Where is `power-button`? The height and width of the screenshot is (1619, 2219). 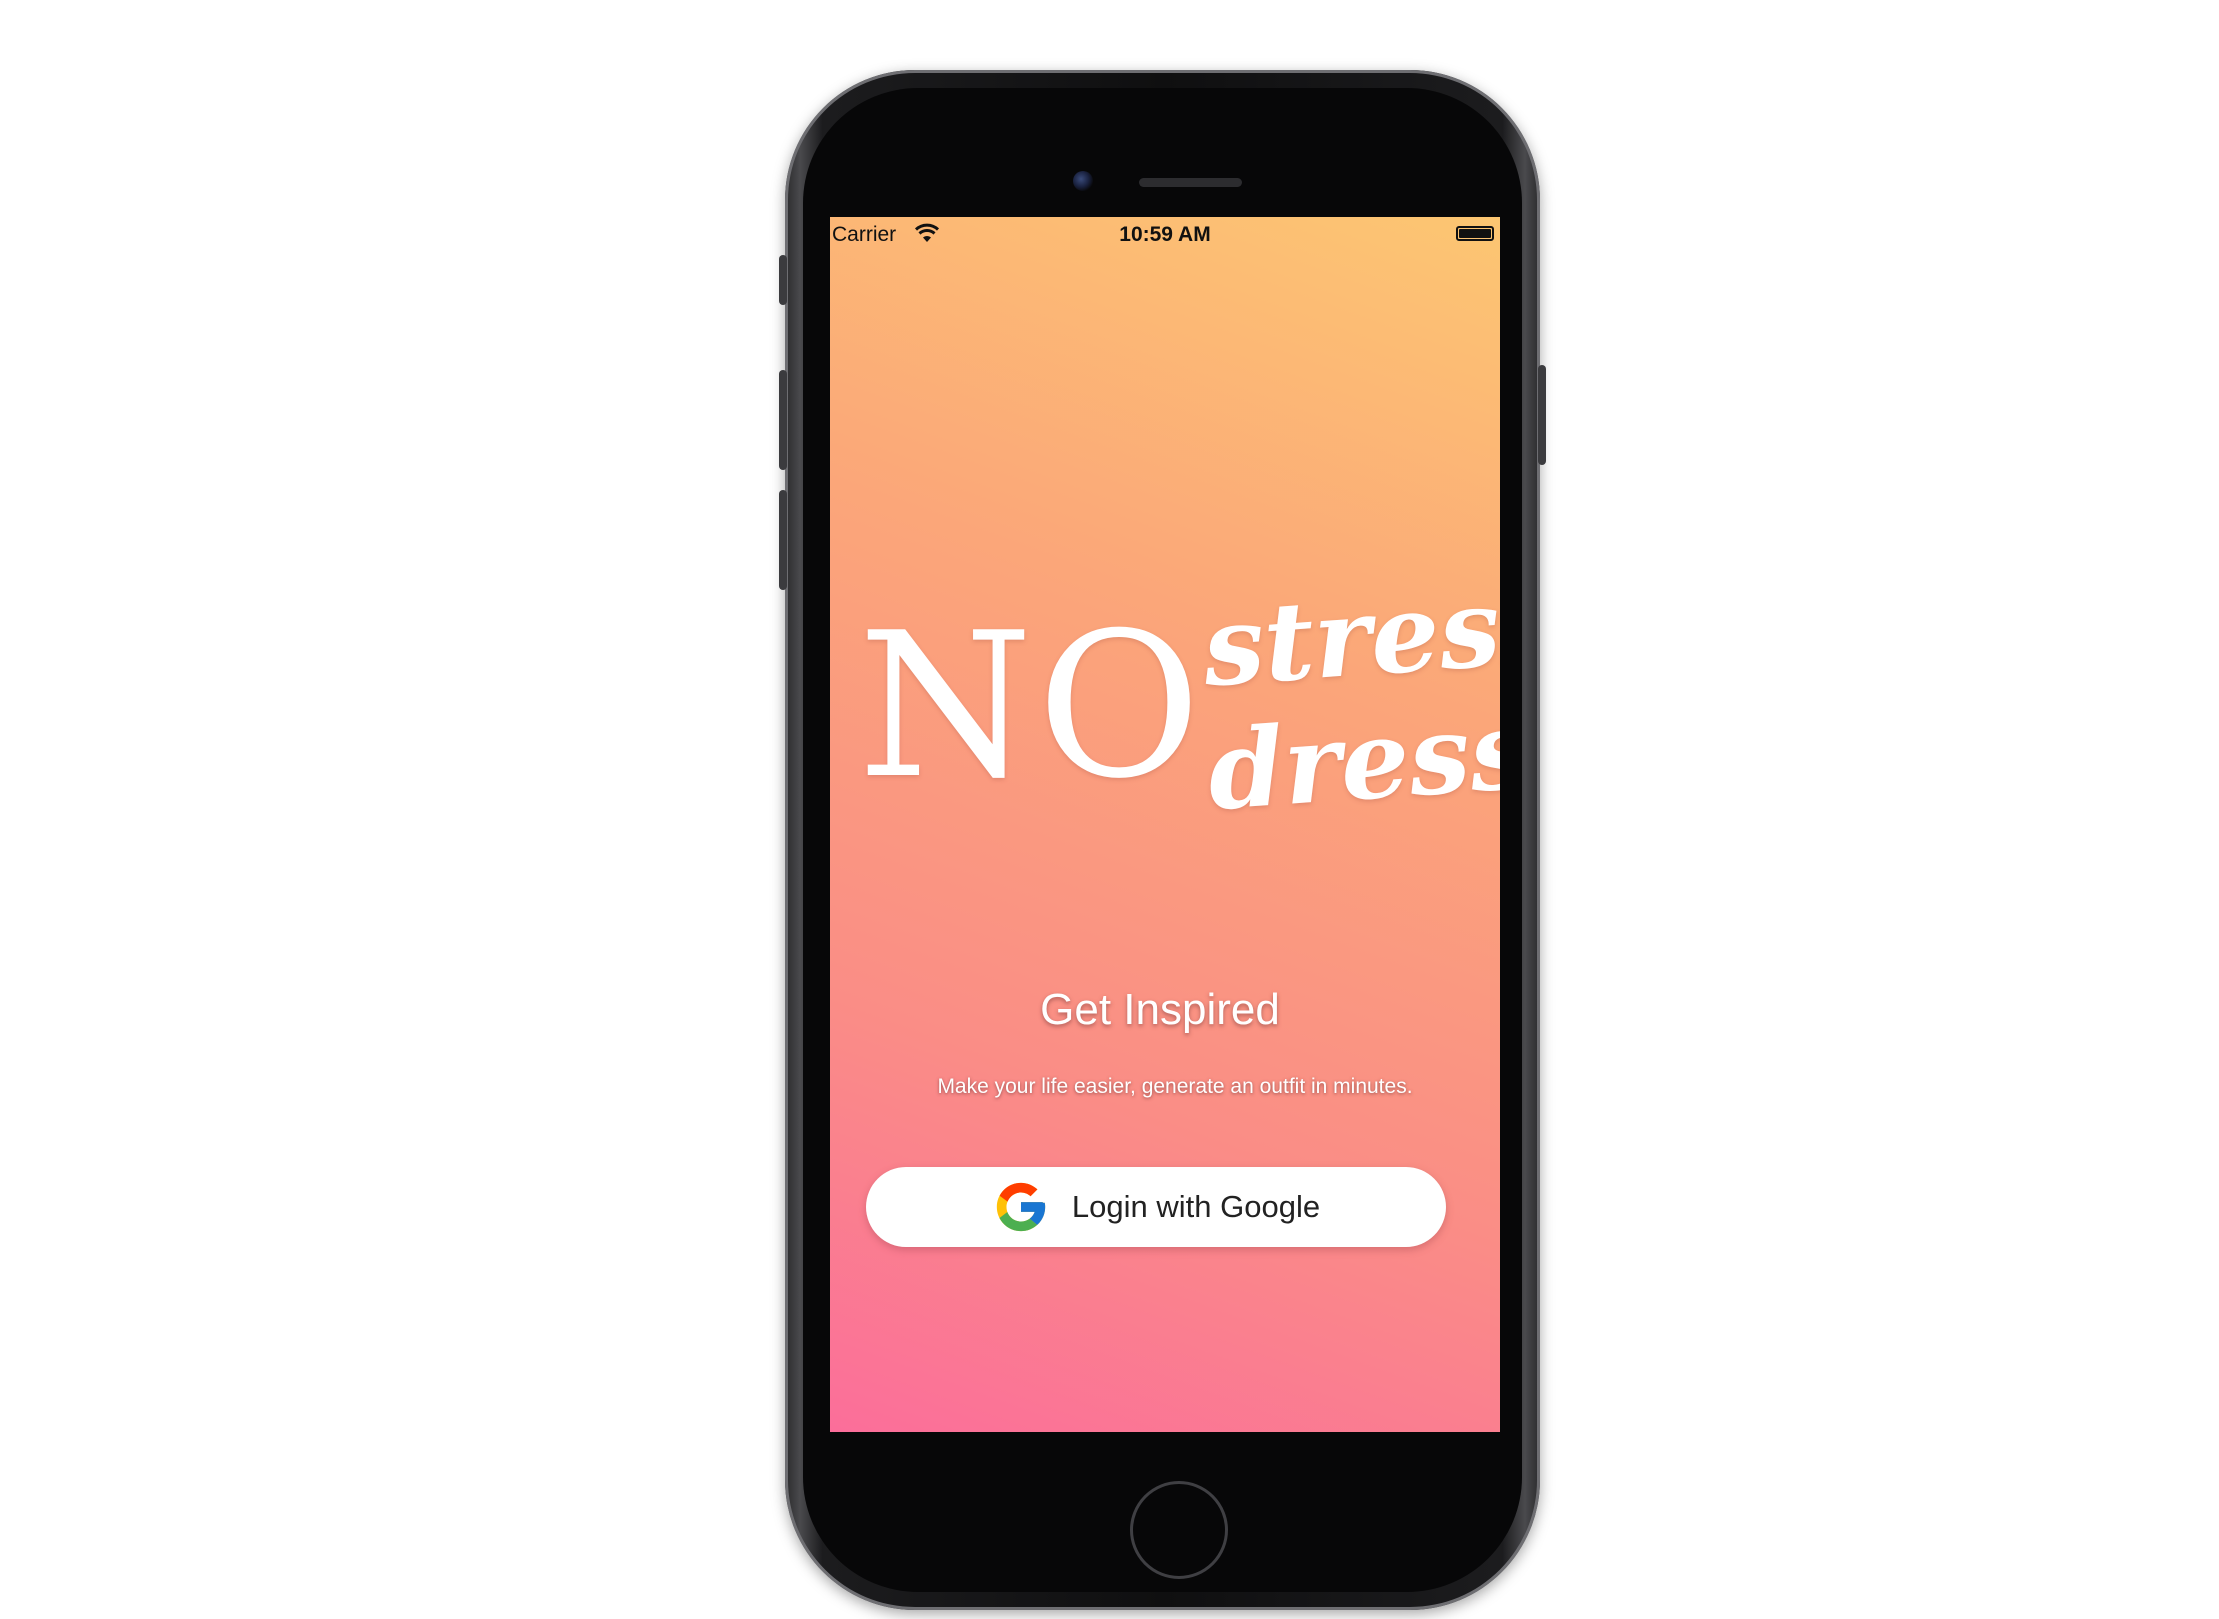 power-button is located at coordinates (1542, 415).